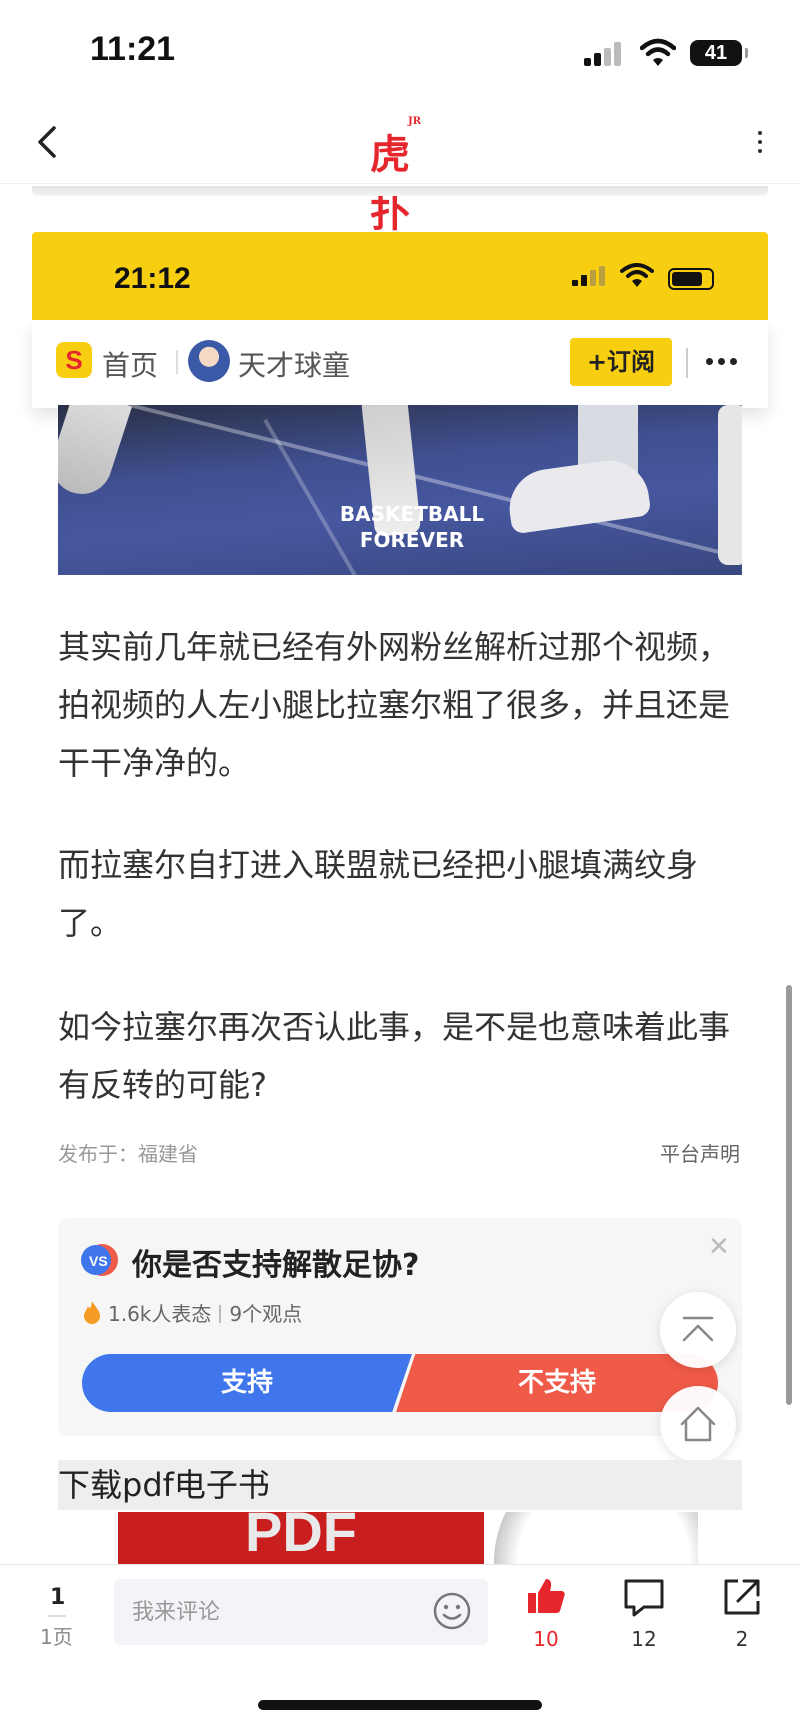 This screenshot has width=800, height=1731. Describe the element at coordinates (719, 1247) in the screenshot. I see `close-icon: ✕` at that location.